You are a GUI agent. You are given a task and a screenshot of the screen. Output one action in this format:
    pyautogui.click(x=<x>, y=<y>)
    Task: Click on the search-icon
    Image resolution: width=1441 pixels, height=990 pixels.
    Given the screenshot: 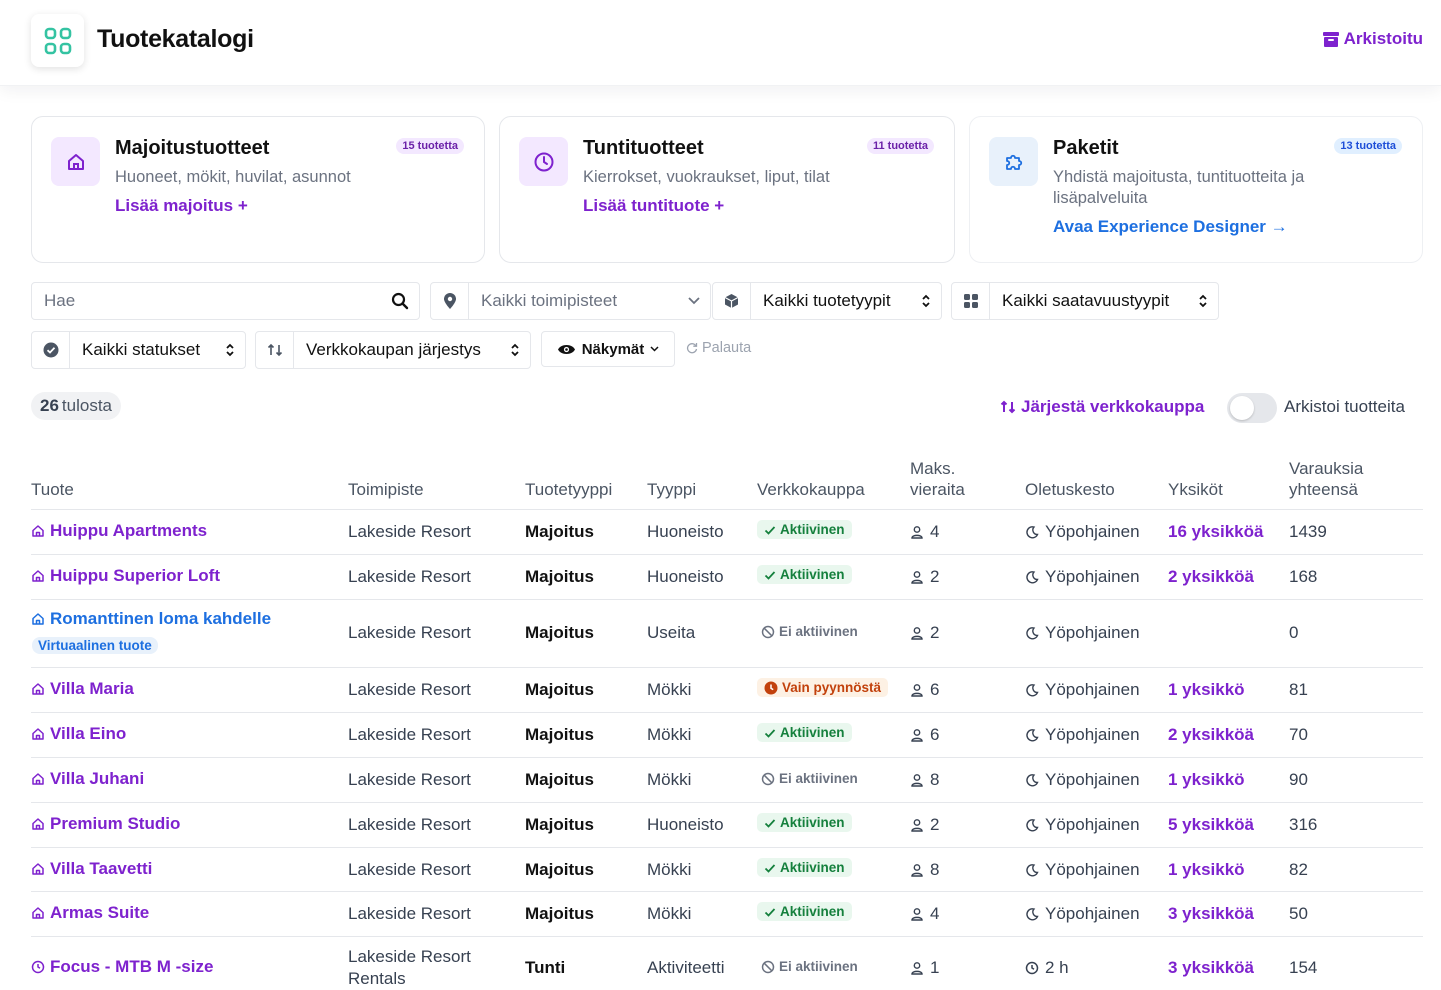 What is the action you would take?
    pyautogui.click(x=405, y=301)
    